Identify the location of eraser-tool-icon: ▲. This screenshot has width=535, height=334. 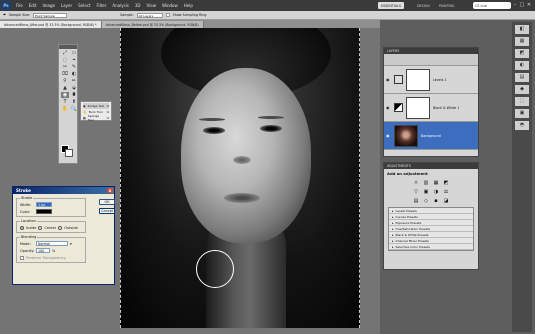
(65, 88).